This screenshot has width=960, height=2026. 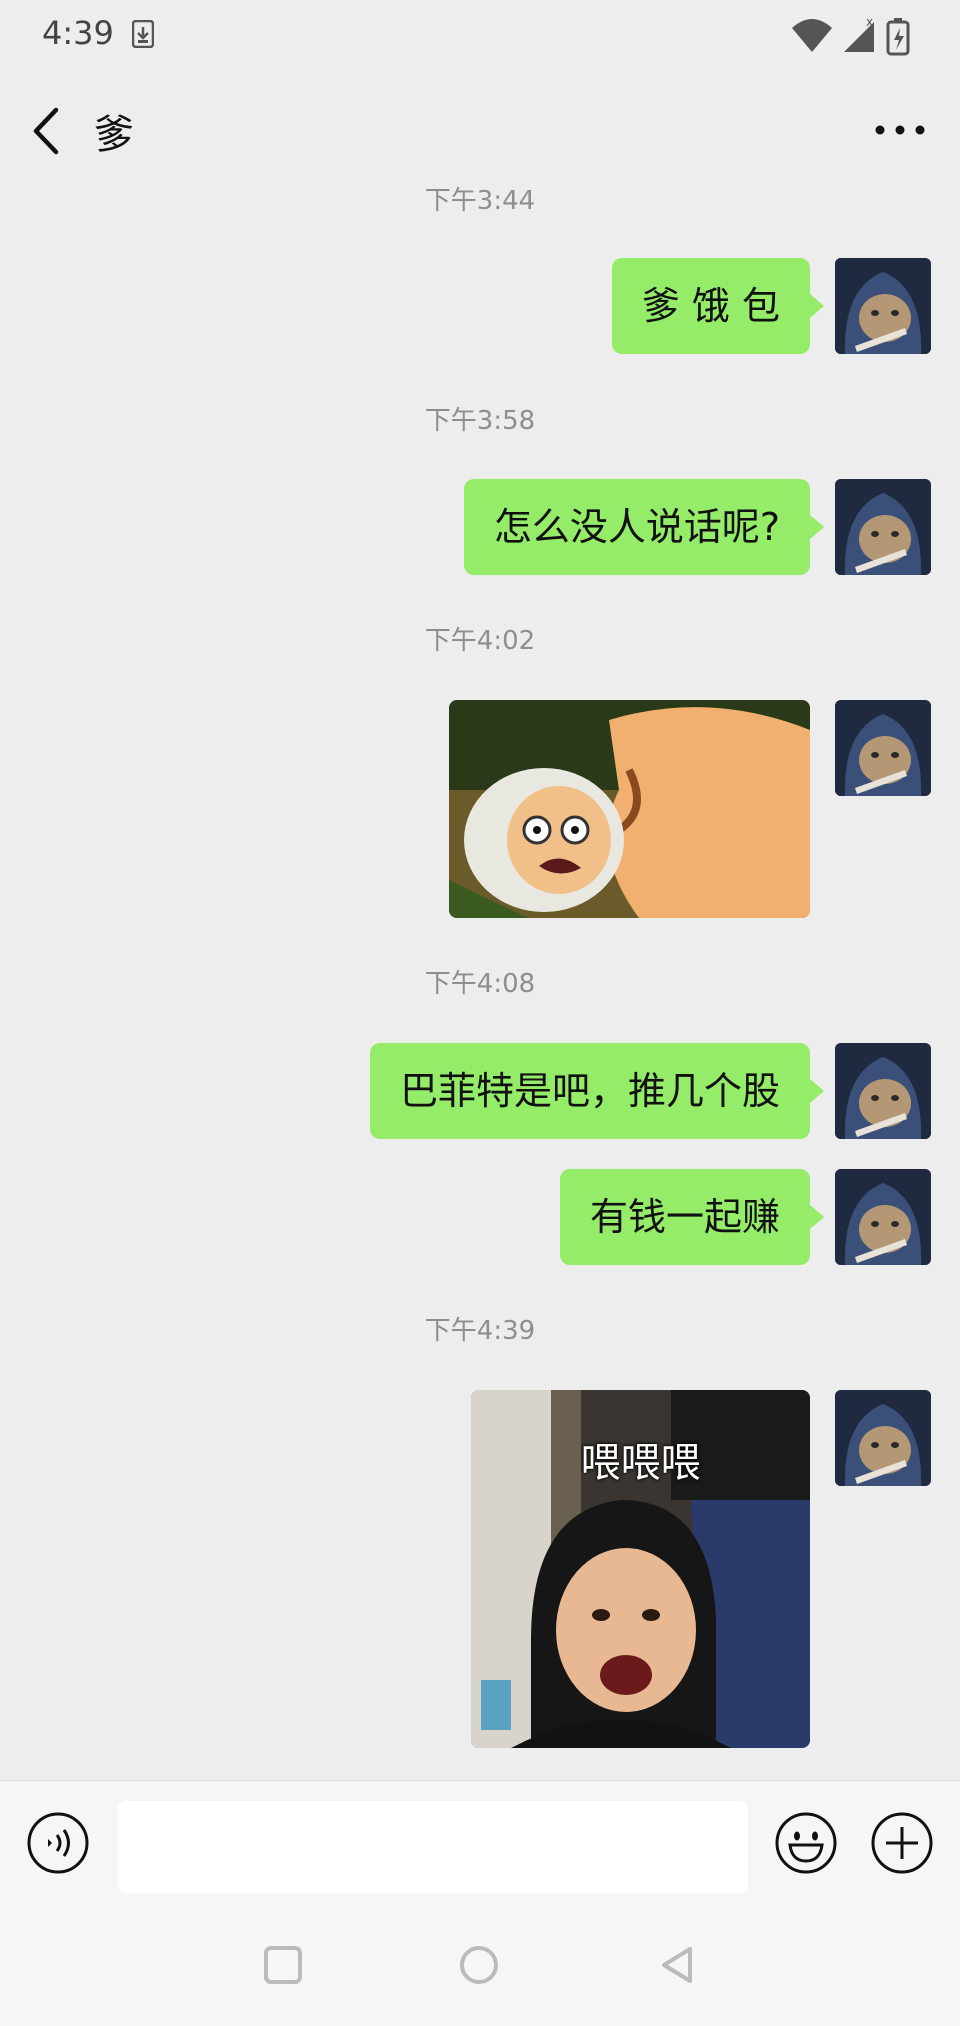 I want to click on text-message: 巴菲特是吧，推几个股, so click(x=597, y=1091).